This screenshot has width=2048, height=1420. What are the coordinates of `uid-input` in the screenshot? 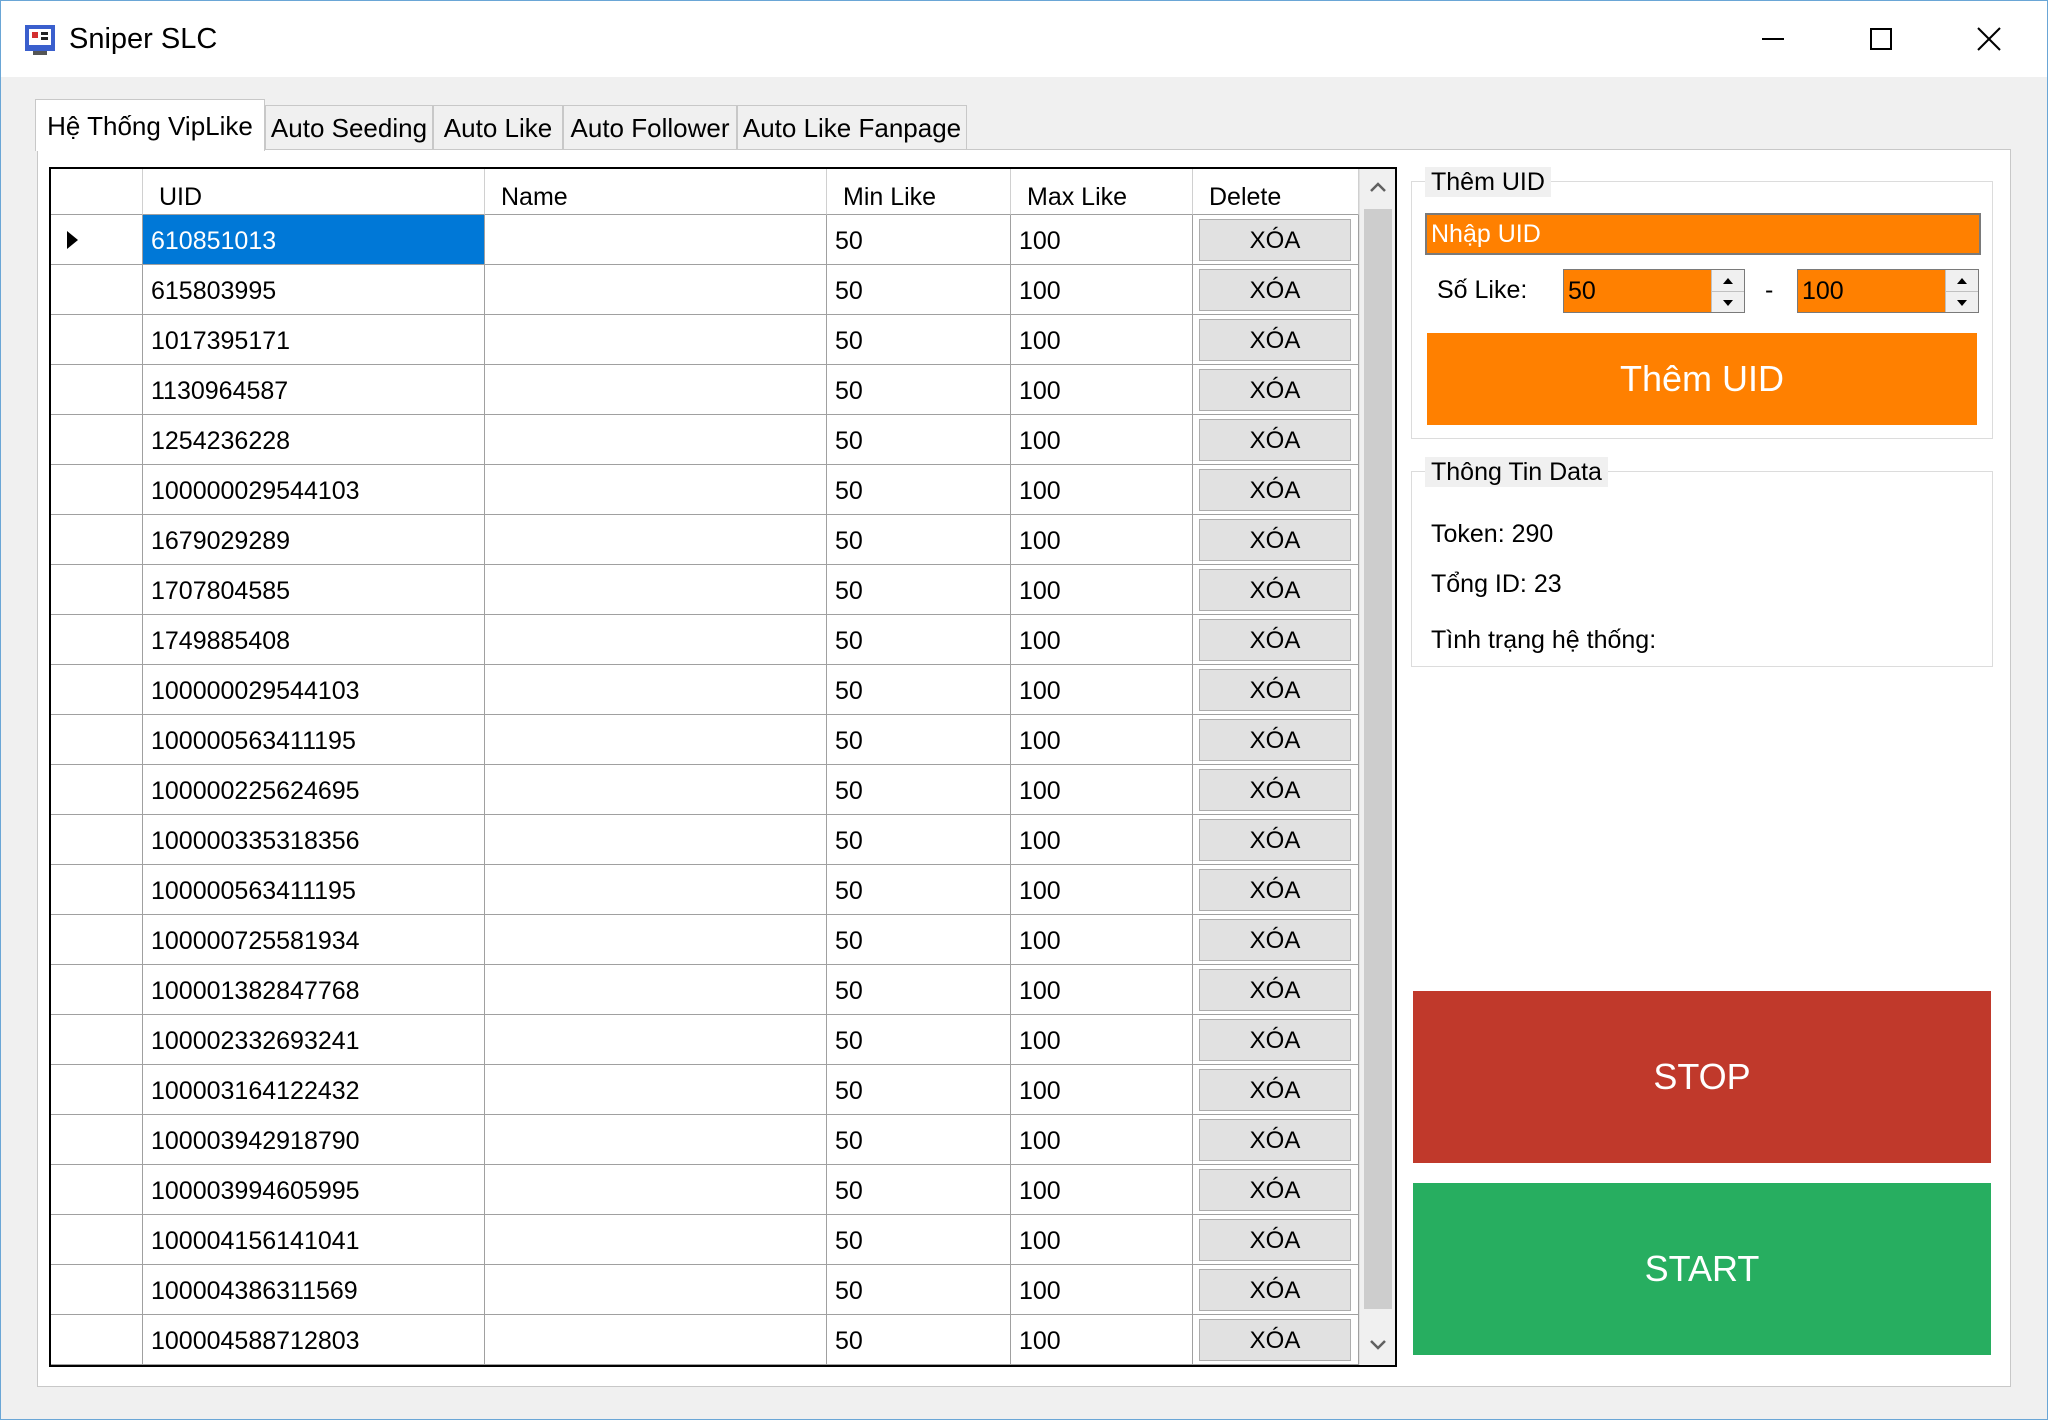 It's located at (1703, 234).